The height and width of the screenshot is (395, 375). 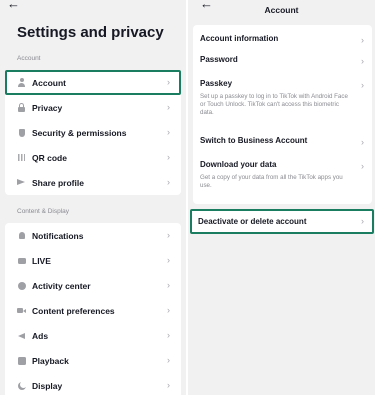 What do you see at coordinates (21, 310) in the screenshot?
I see `video-camera-icon` at bounding box center [21, 310].